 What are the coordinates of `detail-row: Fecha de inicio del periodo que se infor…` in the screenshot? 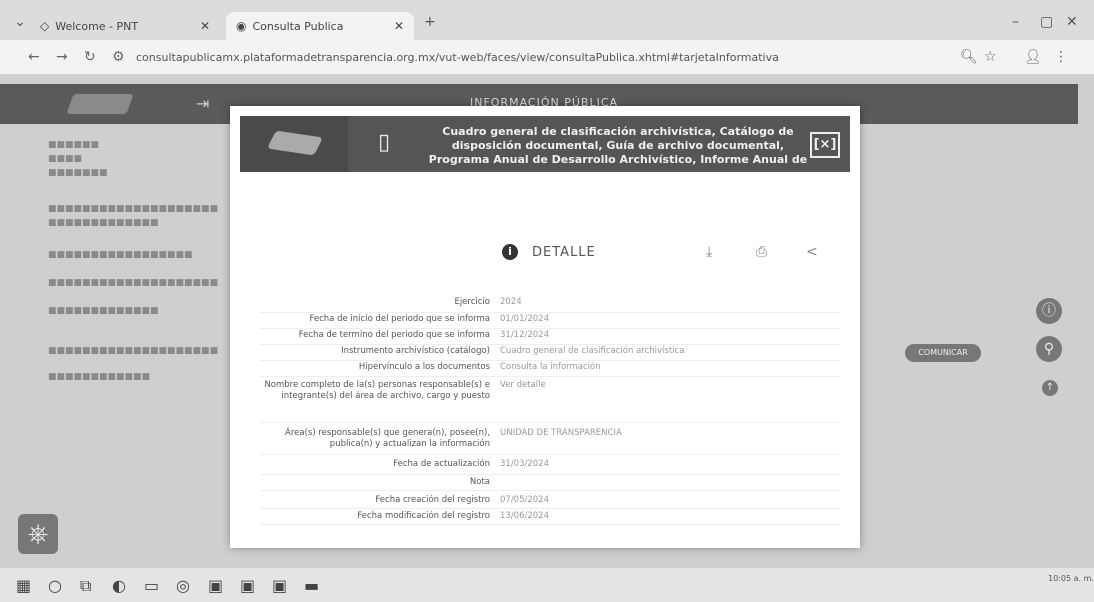 It's located at (550, 320).